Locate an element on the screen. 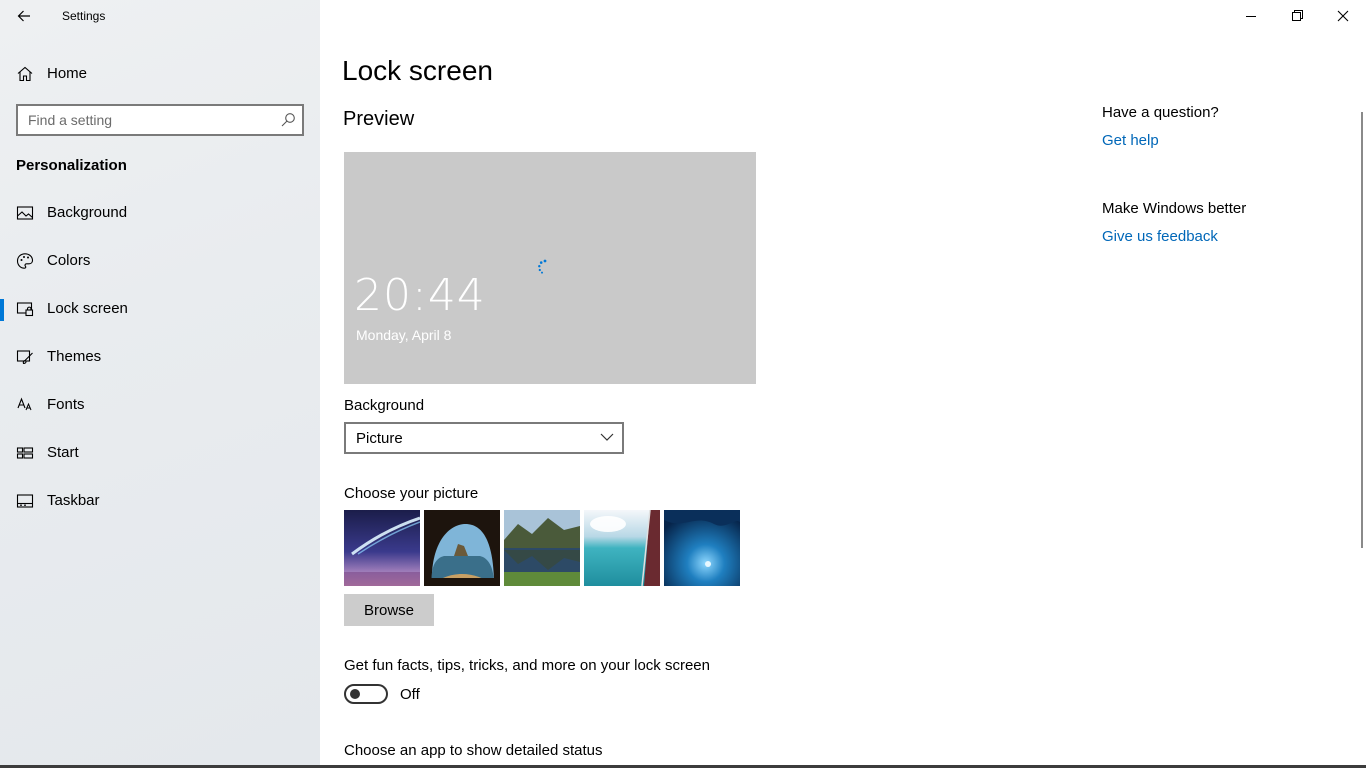 This screenshot has width=1366, height=768. restore-icon is located at coordinates (1297, 15).